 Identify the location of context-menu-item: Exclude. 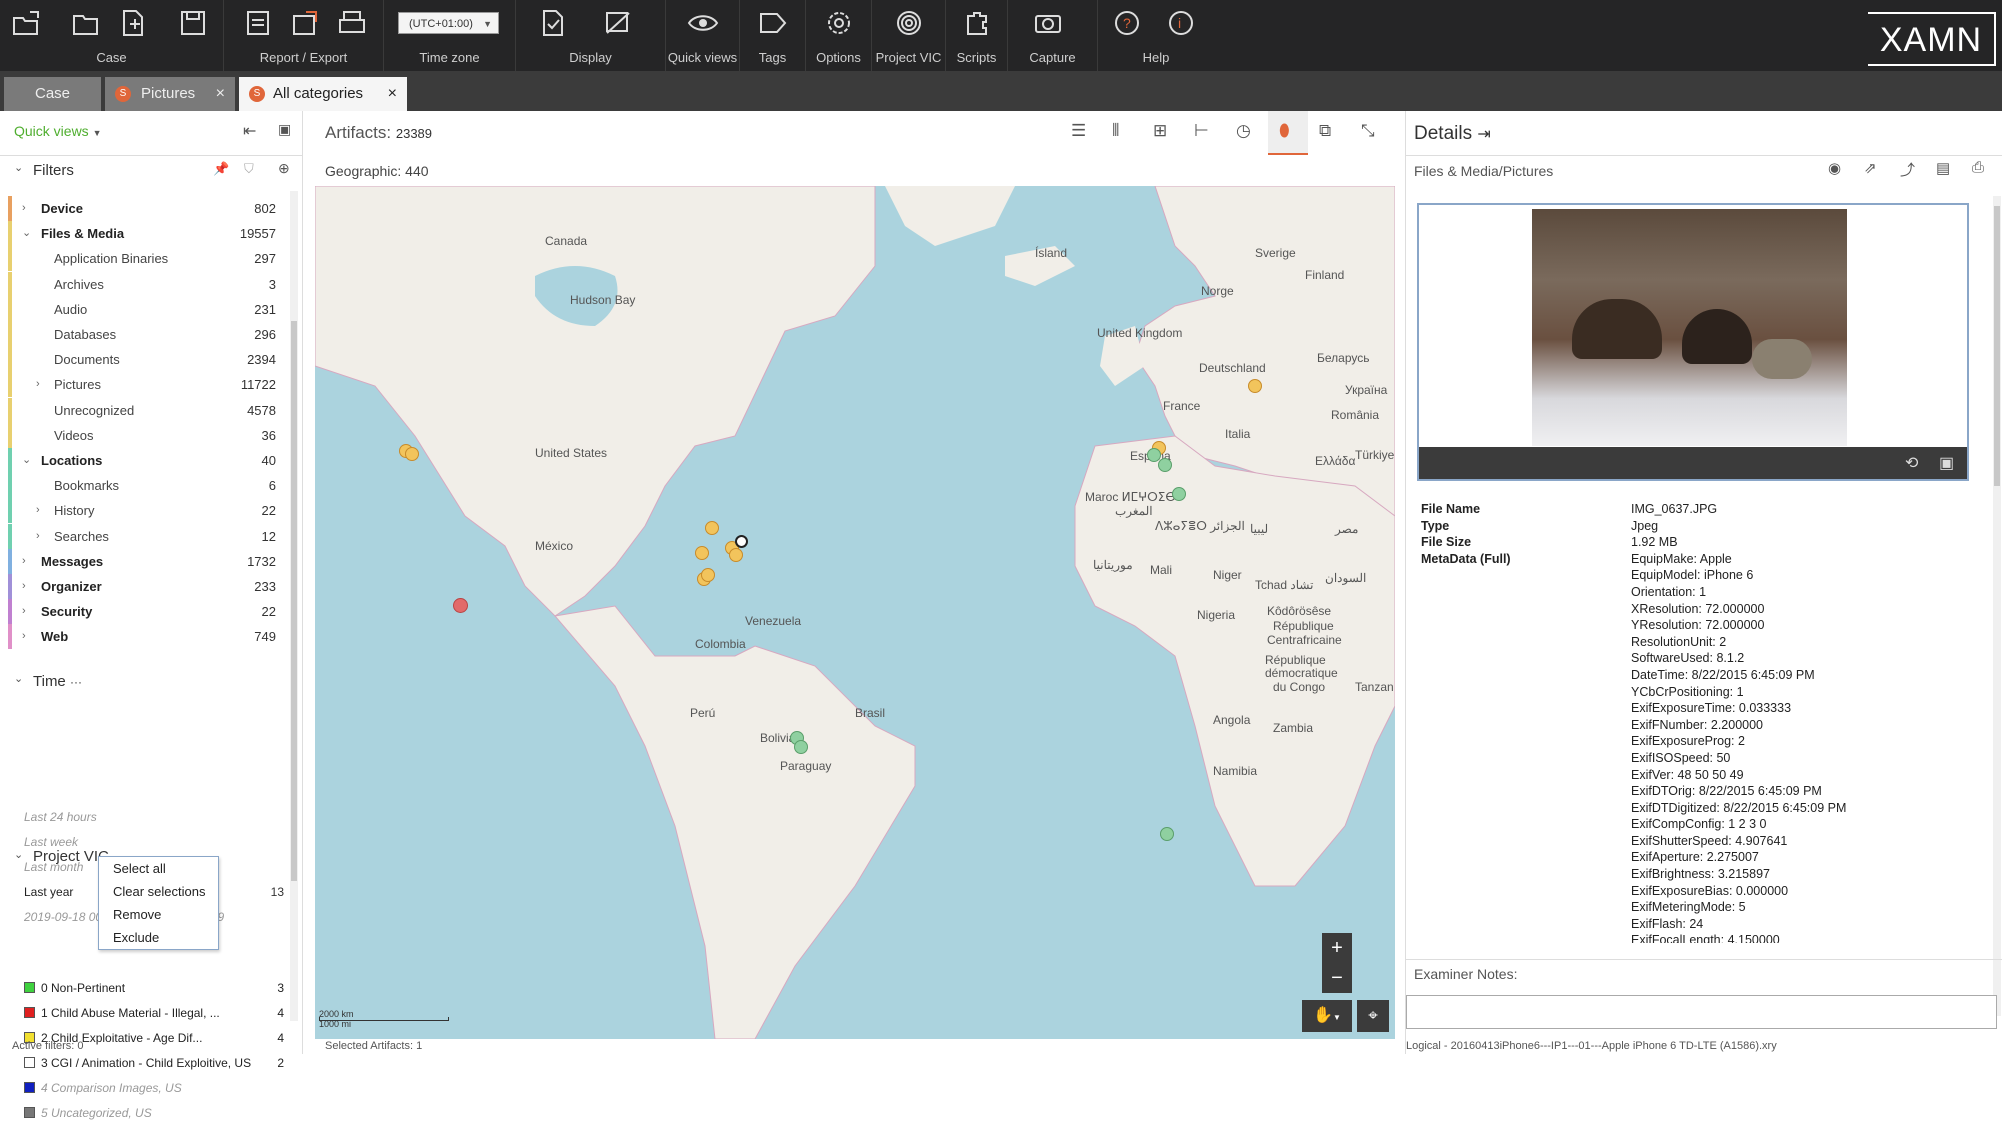
(158, 937).